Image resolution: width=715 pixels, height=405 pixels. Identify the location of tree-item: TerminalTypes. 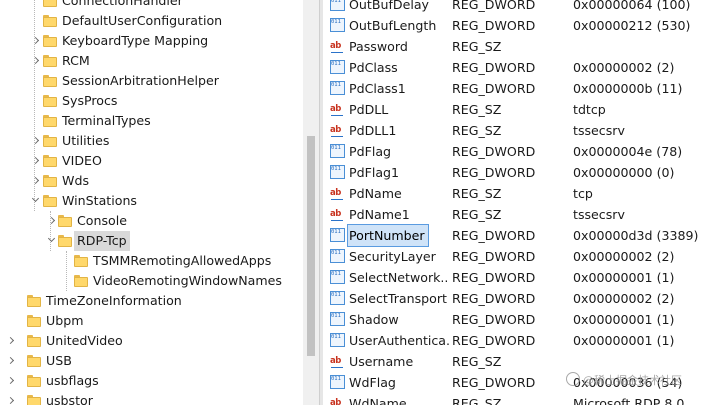
(151, 121).